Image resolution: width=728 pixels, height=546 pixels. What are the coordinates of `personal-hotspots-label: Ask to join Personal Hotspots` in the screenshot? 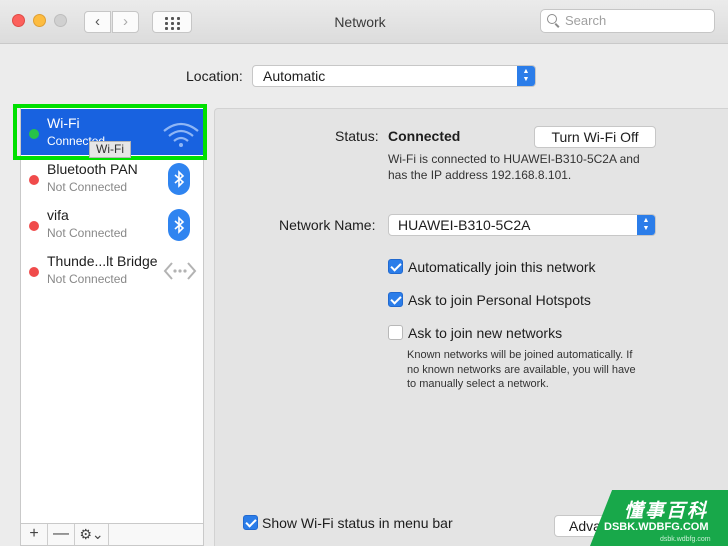 It's located at (499, 300).